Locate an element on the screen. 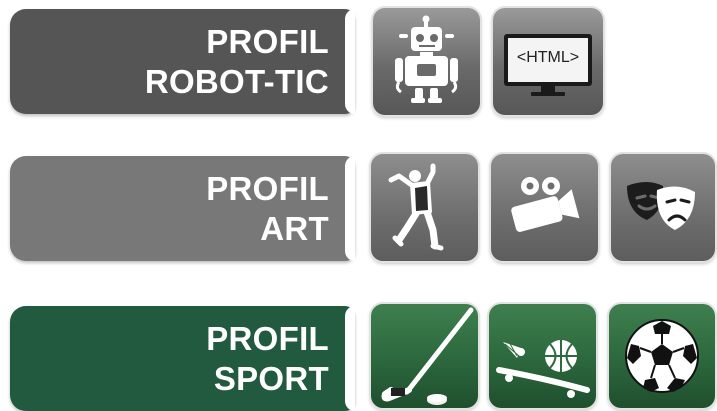 Image resolution: width=717 pixels, height=411 pixels. hockey-tile is located at coordinates (424, 356).